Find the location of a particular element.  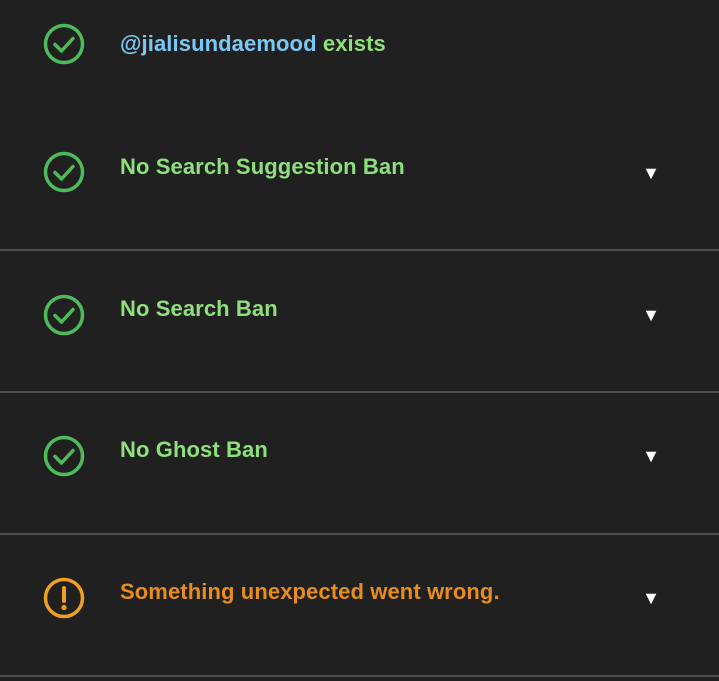

ghost-ban-label: No Ghost Ban is located at coordinates (194, 449).